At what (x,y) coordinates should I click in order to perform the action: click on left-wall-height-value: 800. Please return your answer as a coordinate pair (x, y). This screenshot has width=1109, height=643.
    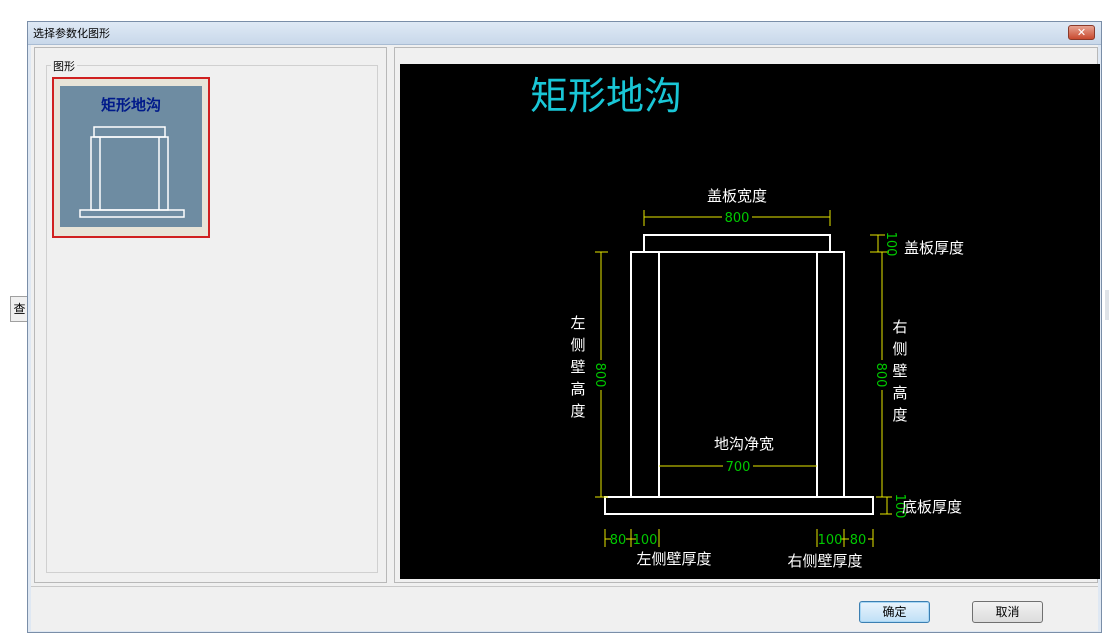
    Looking at the image, I should click on (599, 375).